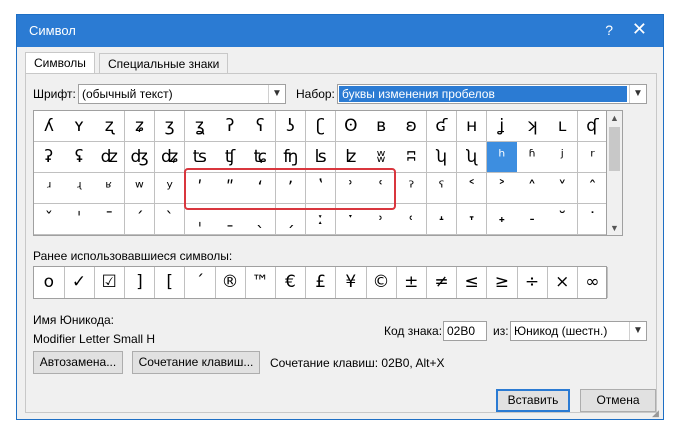 The image size is (684, 442). What do you see at coordinates (170, 188) in the screenshot?
I see `symbol-cell: ʸ` at bounding box center [170, 188].